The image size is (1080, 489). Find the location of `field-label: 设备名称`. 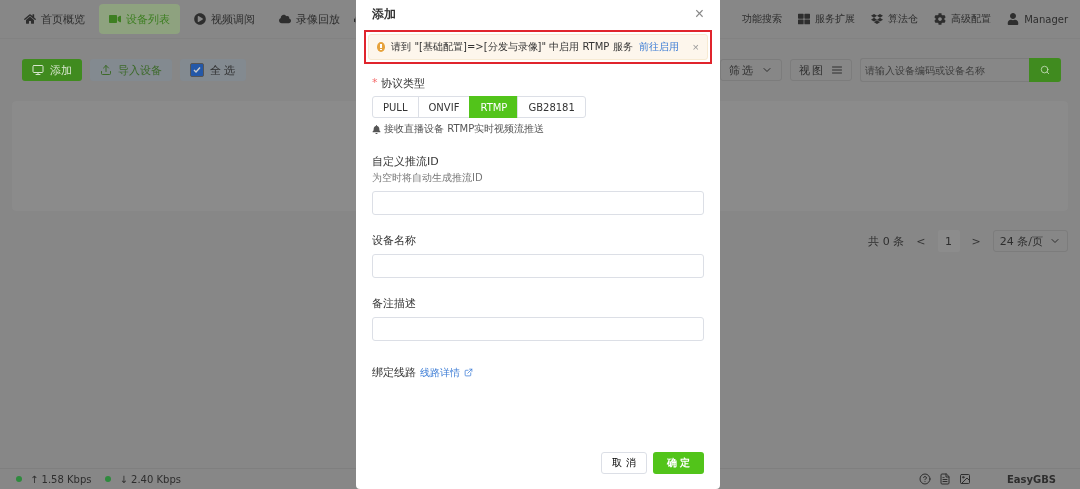

field-label: 设备名称 is located at coordinates (394, 240).